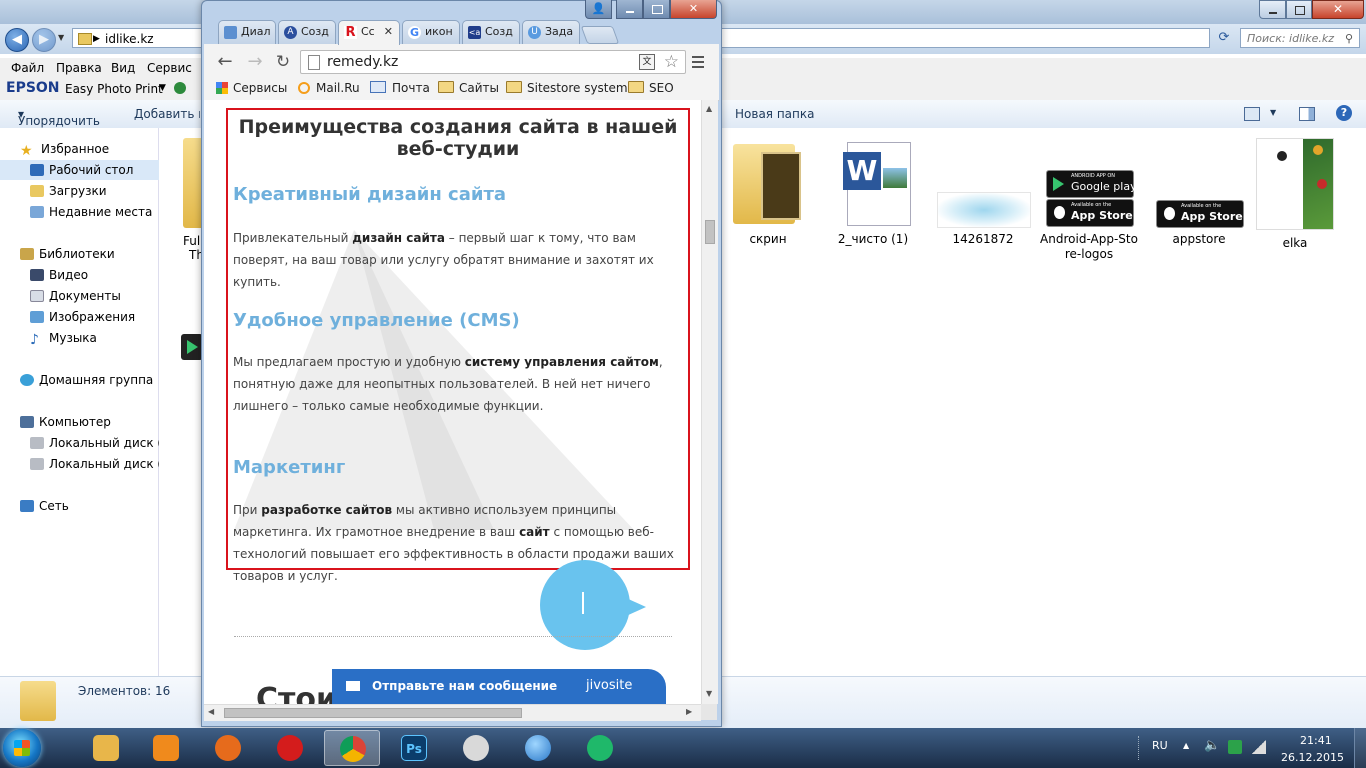 This screenshot has height=768, width=1366. Describe the element at coordinates (600, 35) in the screenshot. I see `new-tab-button` at that location.